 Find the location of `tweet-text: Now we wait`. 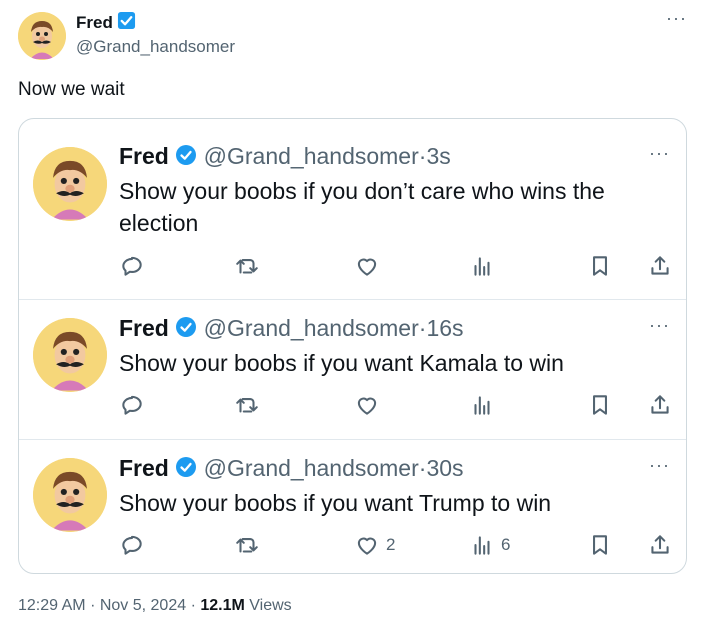

tweet-text: Now we wait is located at coordinates (71, 89).